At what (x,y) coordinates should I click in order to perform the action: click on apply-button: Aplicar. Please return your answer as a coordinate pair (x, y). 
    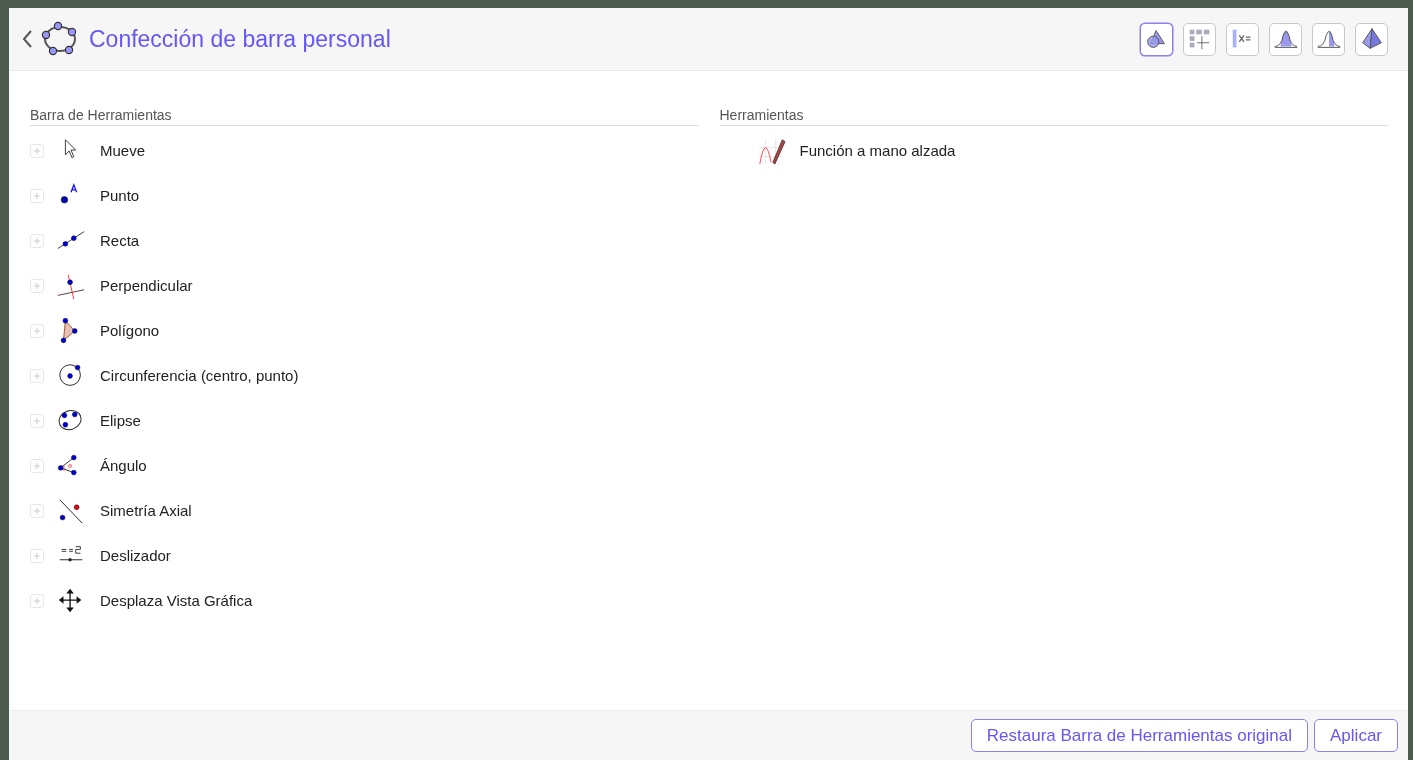
    Looking at the image, I should click on (1356, 735).